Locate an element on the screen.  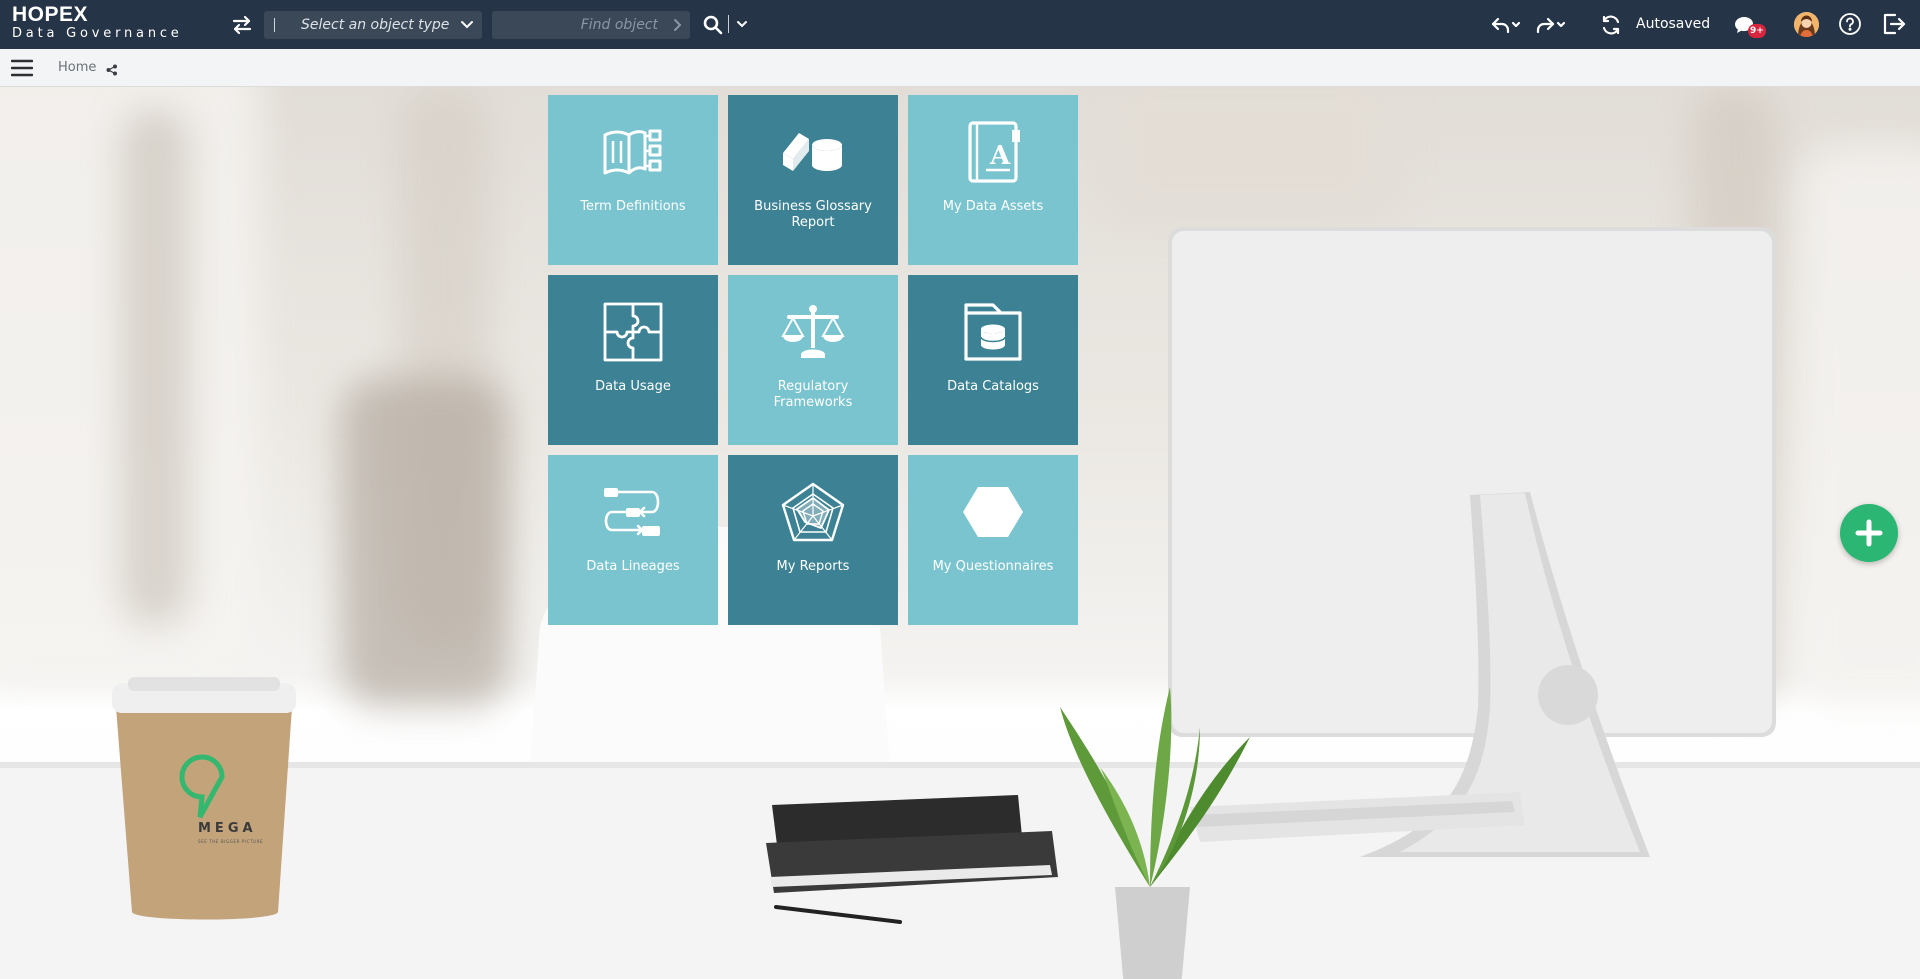
tile-label: Business Glossary Report is located at coordinates (813, 214).